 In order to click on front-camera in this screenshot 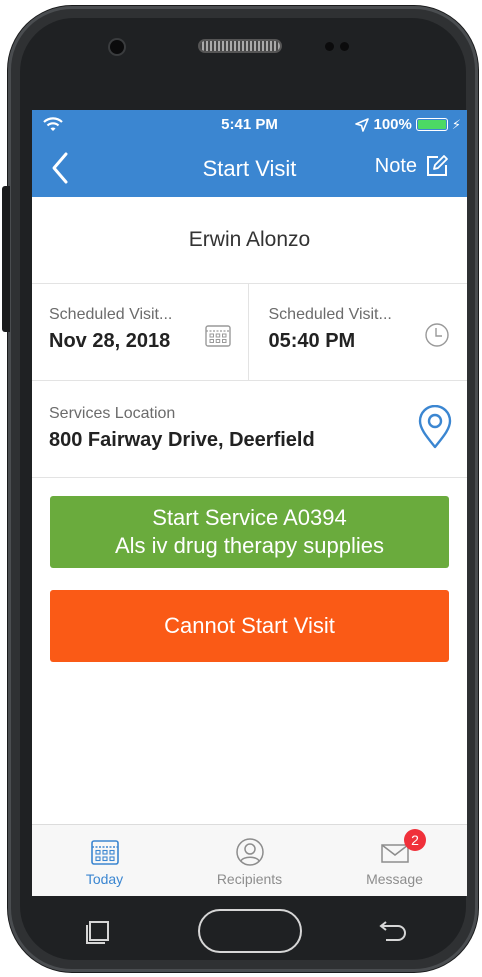, I will do `click(117, 47)`.